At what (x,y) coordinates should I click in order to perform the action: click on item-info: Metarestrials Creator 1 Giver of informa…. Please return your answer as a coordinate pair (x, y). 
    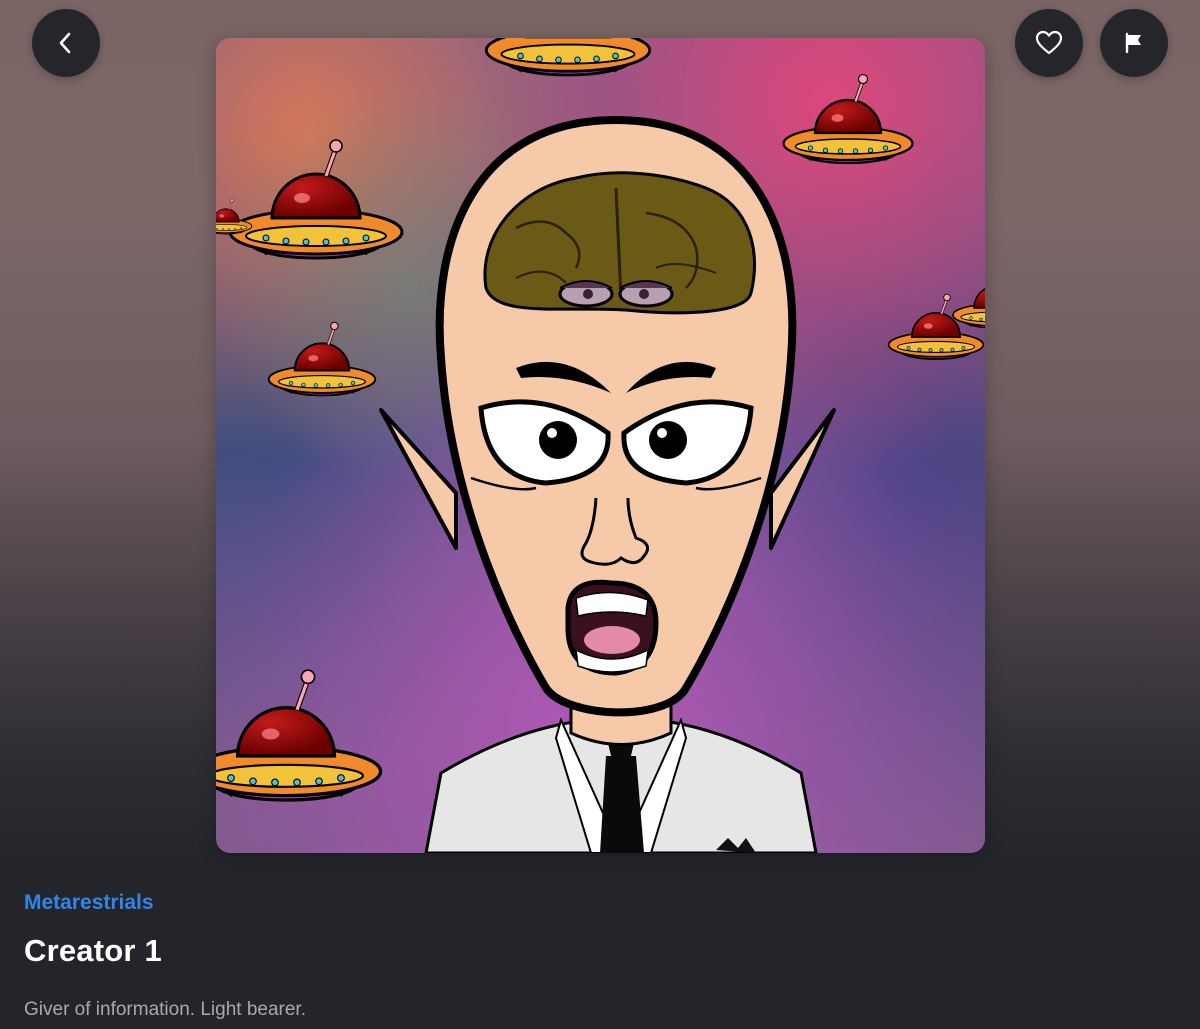
    Looking at the image, I should click on (599, 950).